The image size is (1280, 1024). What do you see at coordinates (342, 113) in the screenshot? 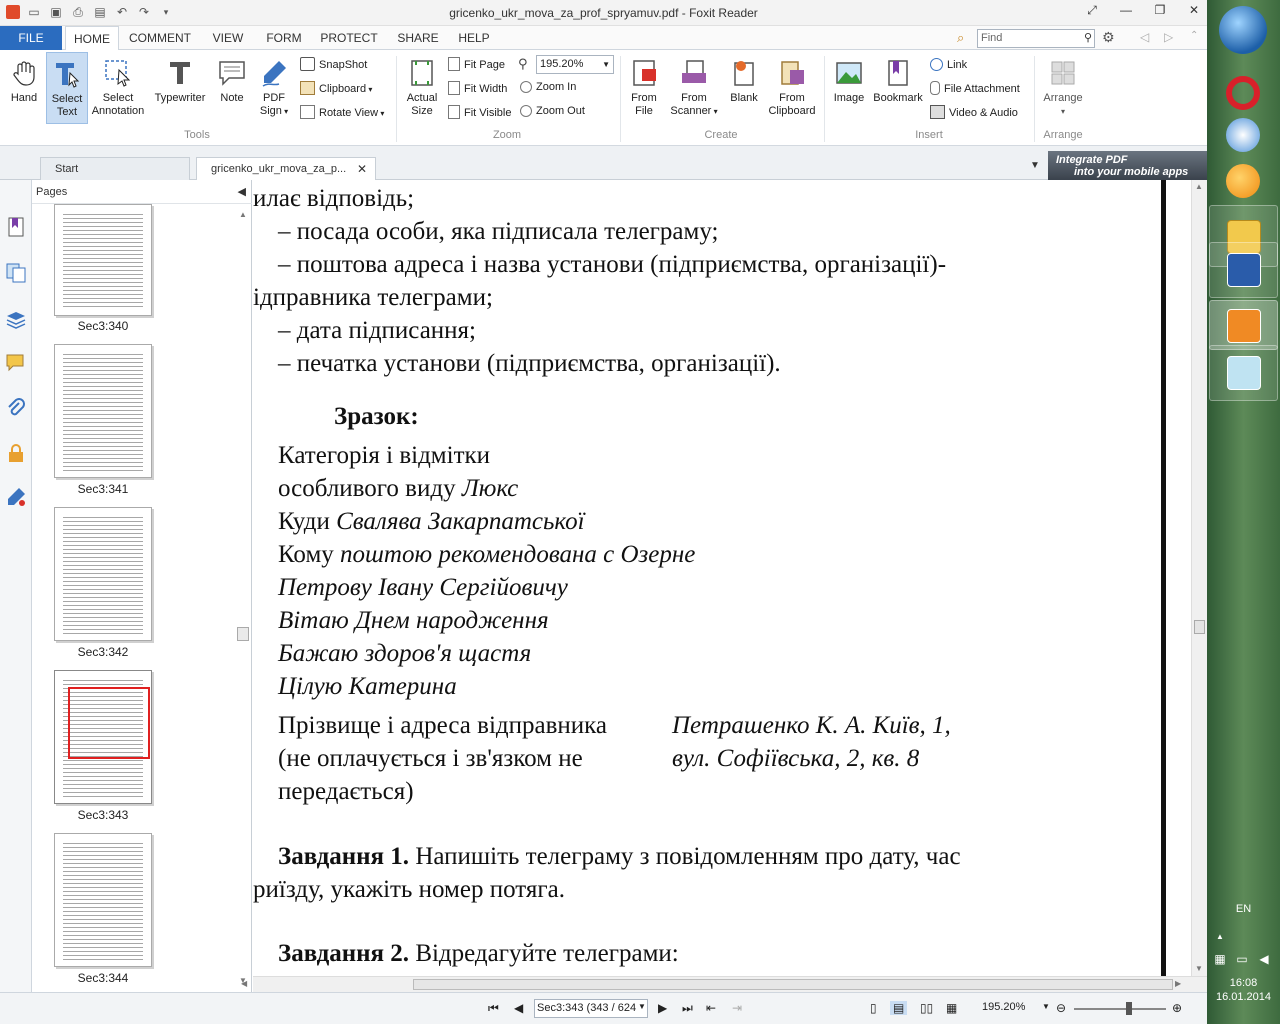
I see `rotate-view-button: Rotate View ▾` at bounding box center [342, 113].